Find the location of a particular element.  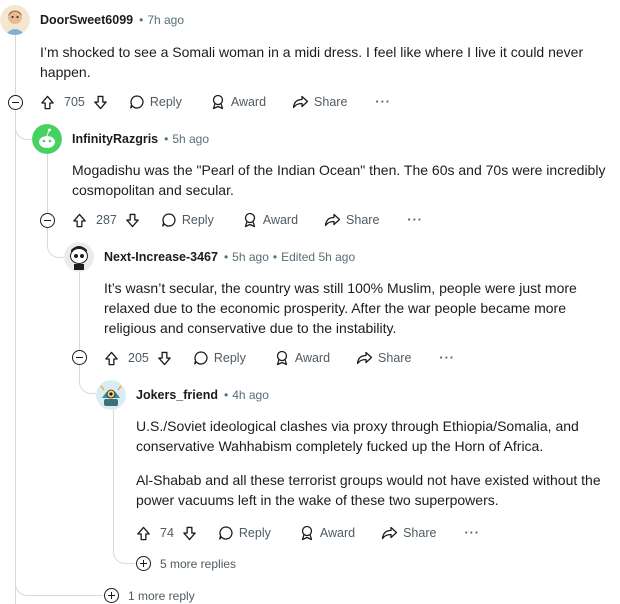

comment-author: Next-Increase-3467 is located at coordinates (161, 257).